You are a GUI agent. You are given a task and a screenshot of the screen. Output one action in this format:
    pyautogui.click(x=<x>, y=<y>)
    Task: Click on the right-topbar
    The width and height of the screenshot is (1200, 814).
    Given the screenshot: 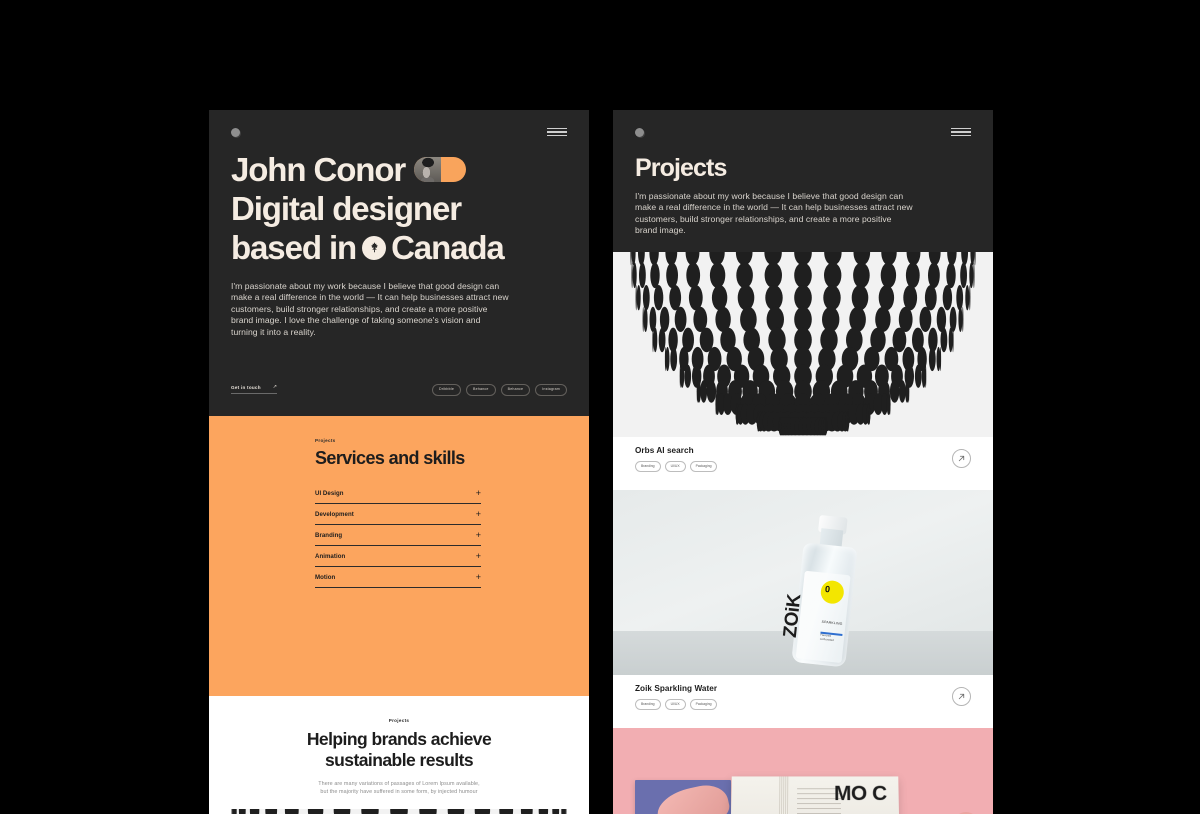 What is the action you would take?
    pyautogui.click(x=803, y=132)
    